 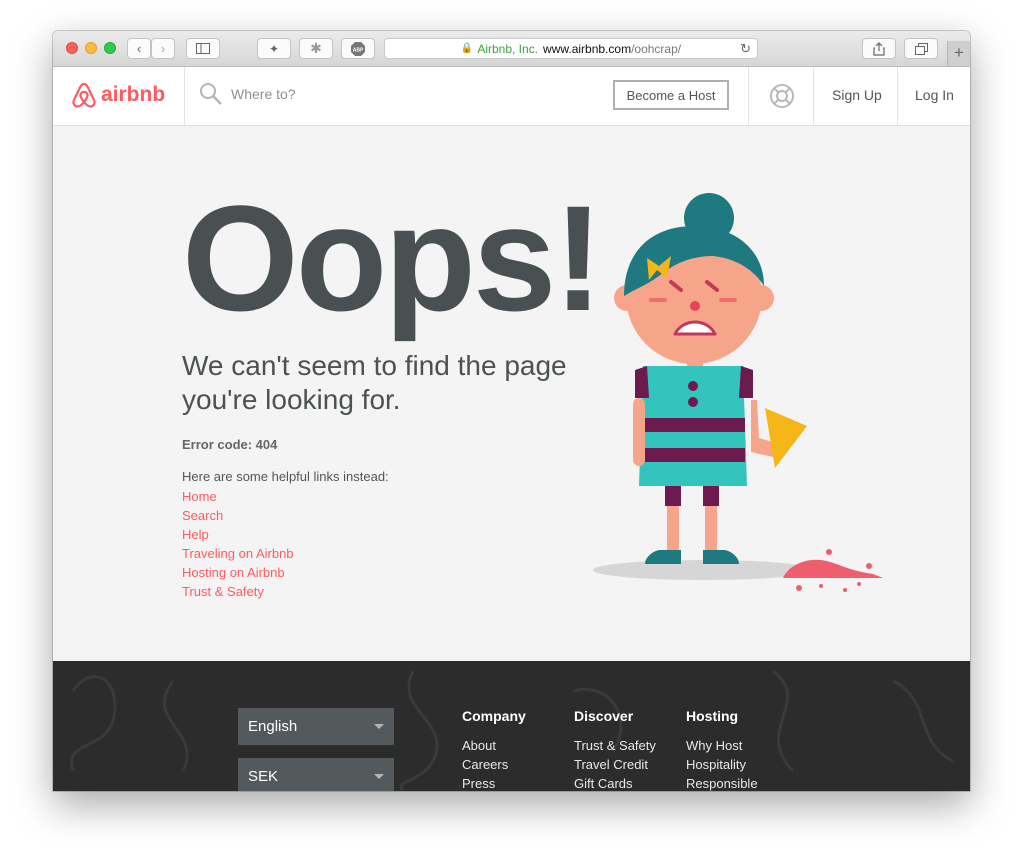 I want to click on link-trust-and-safety: Trust & Safety, so click(x=238, y=591).